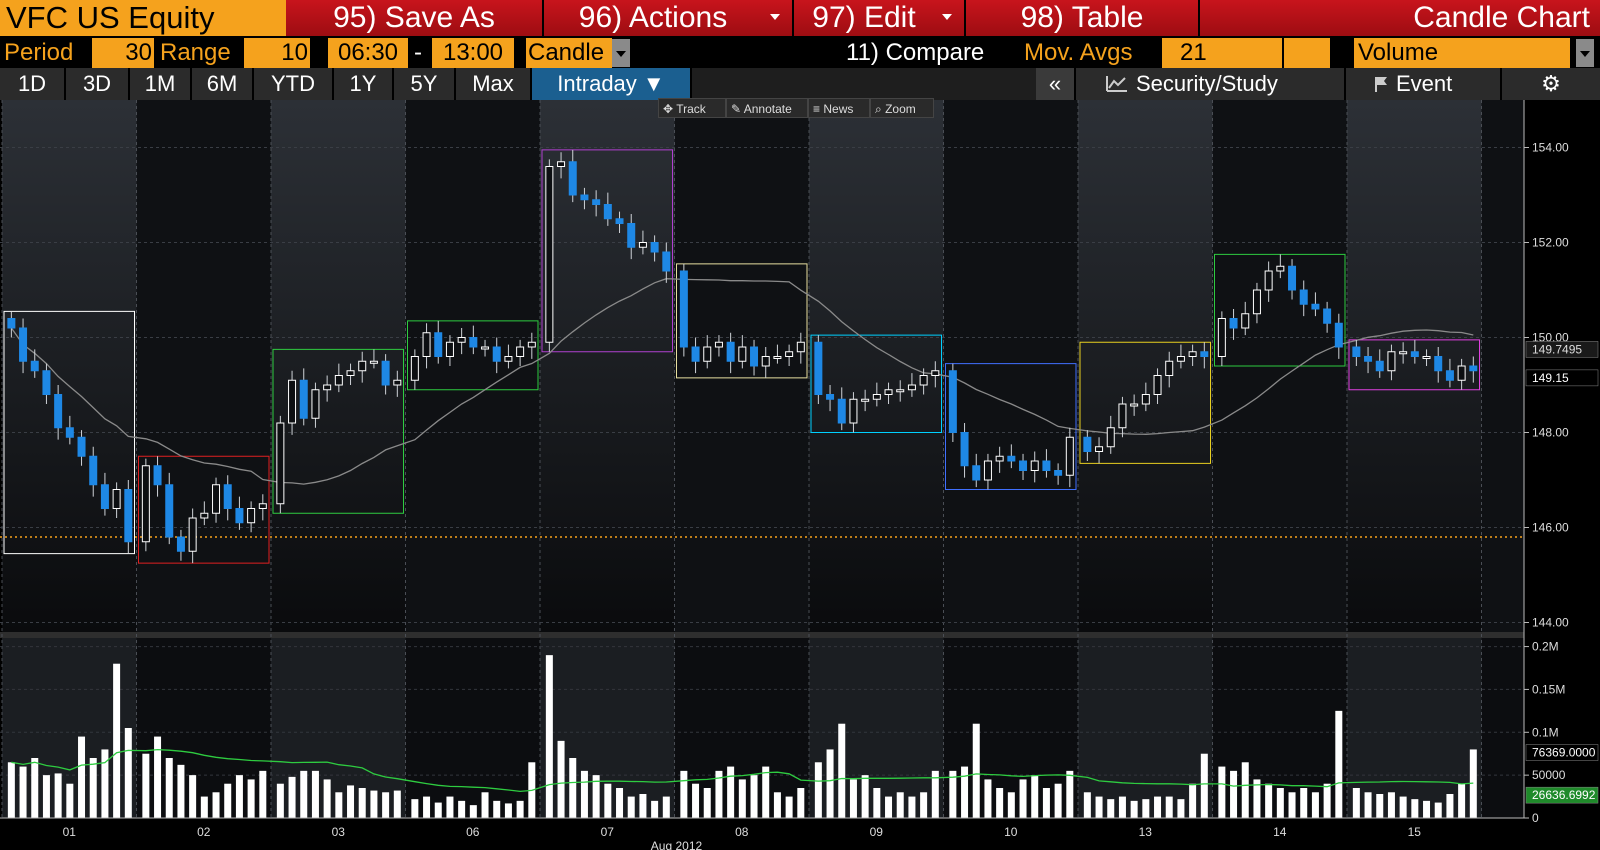  What do you see at coordinates (1585, 53) in the screenshot?
I see `lower-study-dropdown-icon` at bounding box center [1585, 53].